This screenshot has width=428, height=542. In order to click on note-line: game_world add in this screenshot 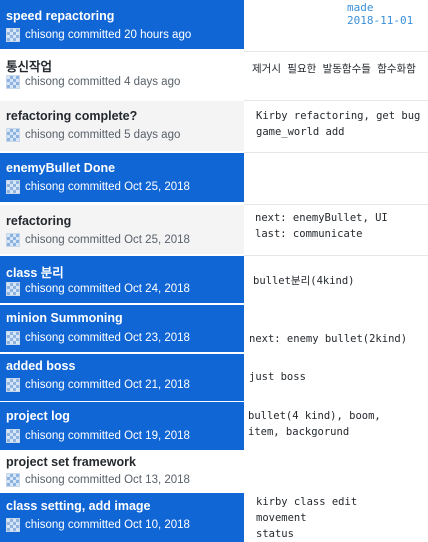, I will do `click(300, 132)`.